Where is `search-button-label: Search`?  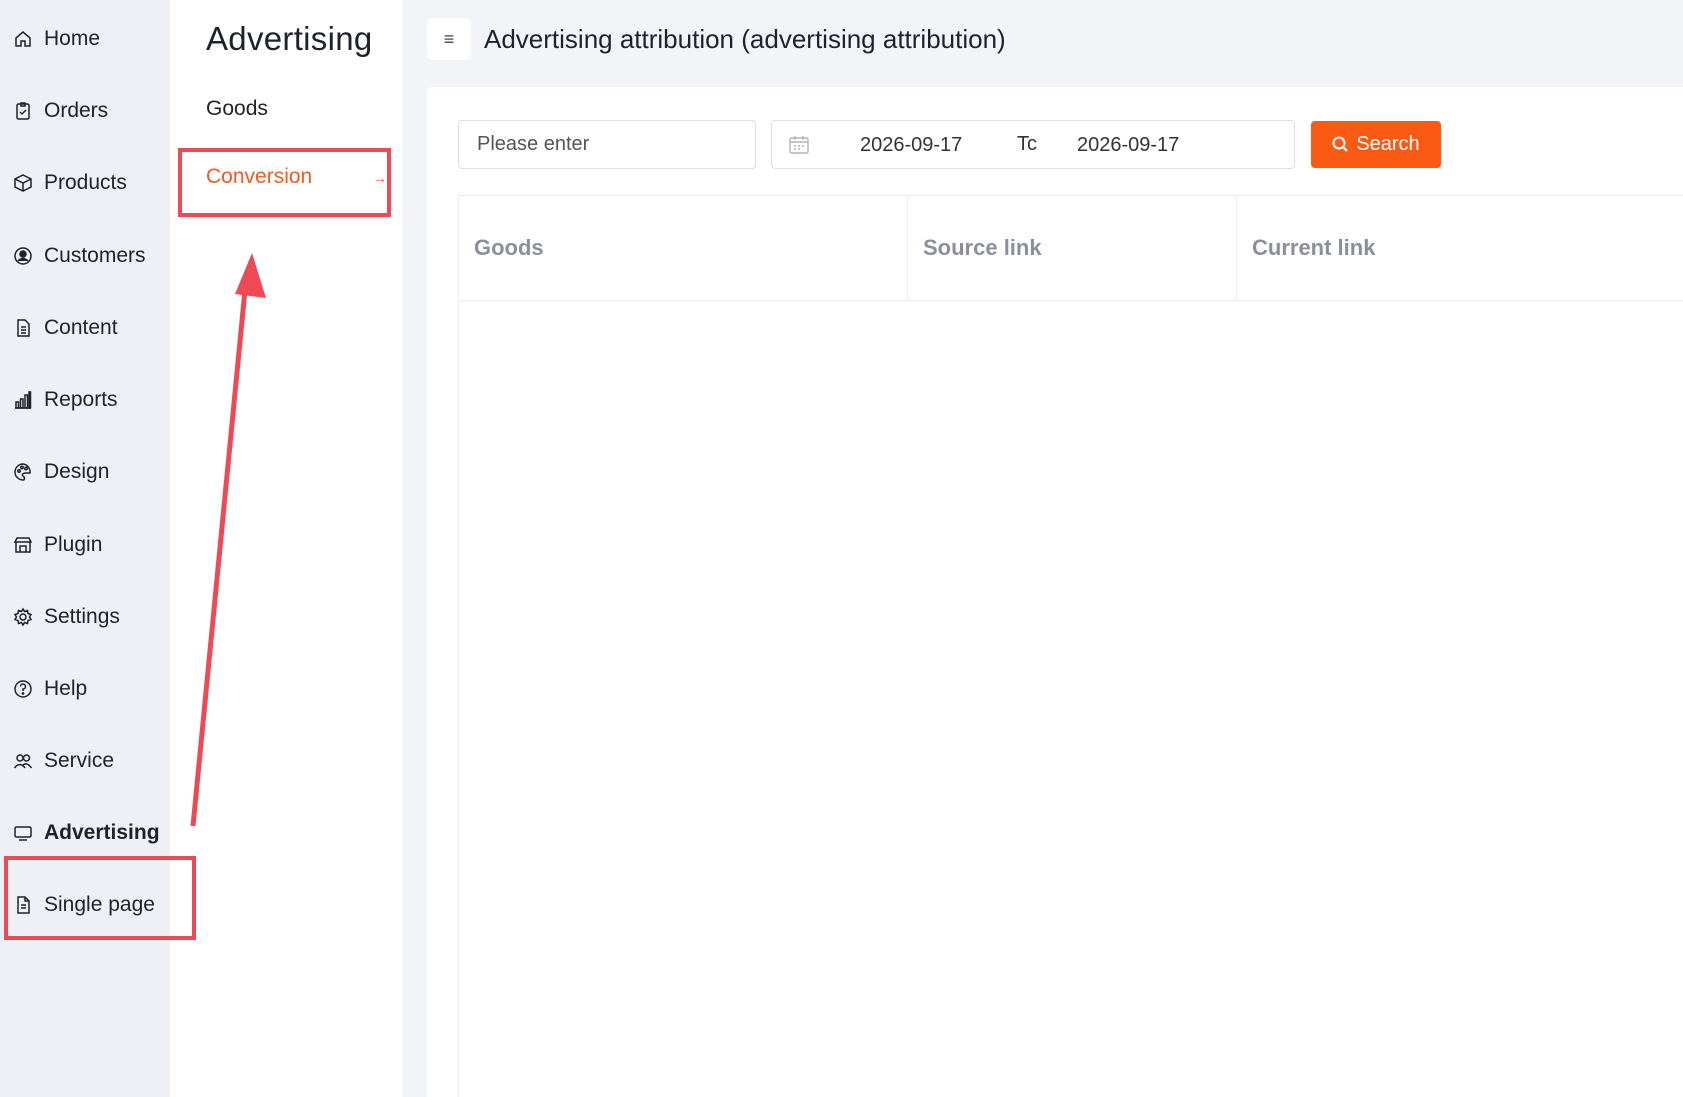 search-button-label: Search is located at coordinates (1388, 144).